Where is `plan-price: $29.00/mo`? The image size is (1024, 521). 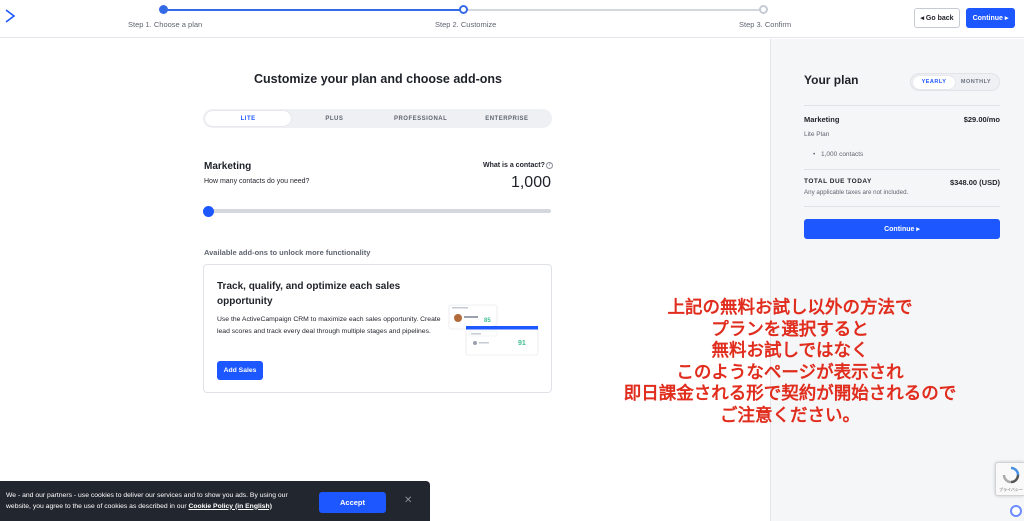
plan-price: $29.00/mo is located at coordinates (981, 119).